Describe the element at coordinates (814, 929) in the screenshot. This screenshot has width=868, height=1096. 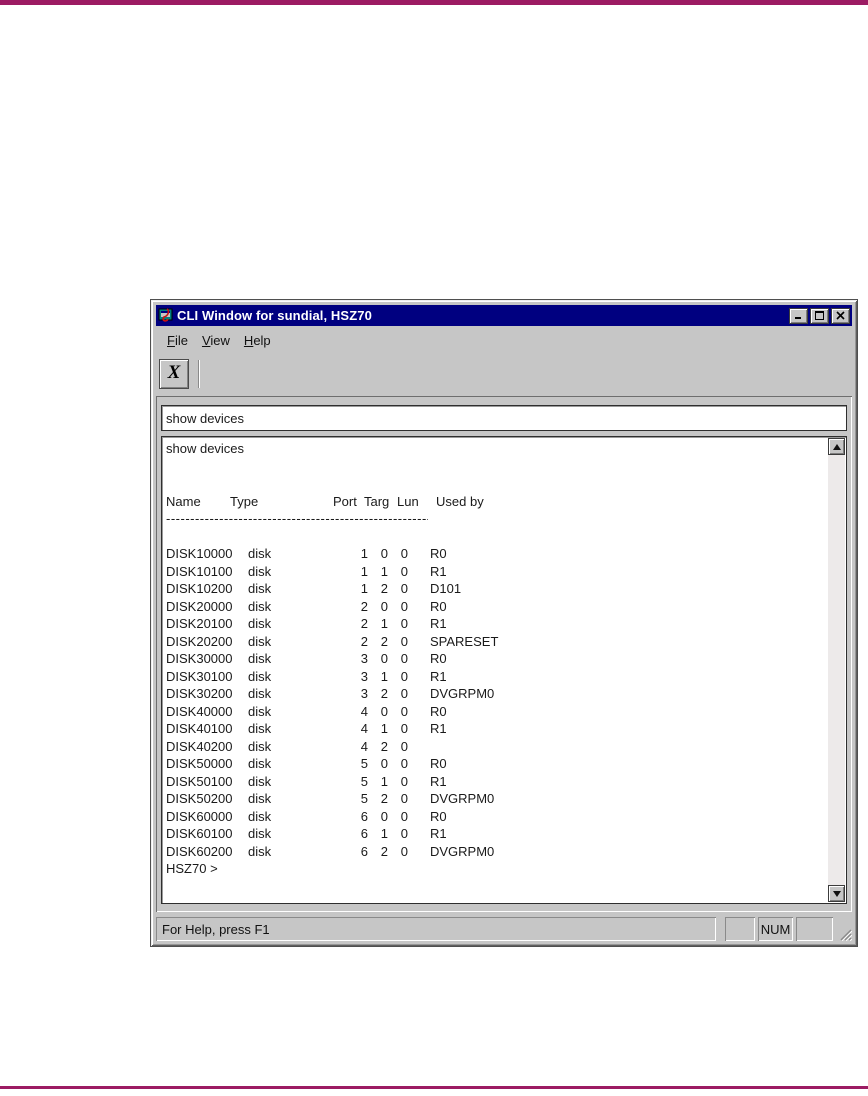
I see `status-indicator-scrl` at that location.